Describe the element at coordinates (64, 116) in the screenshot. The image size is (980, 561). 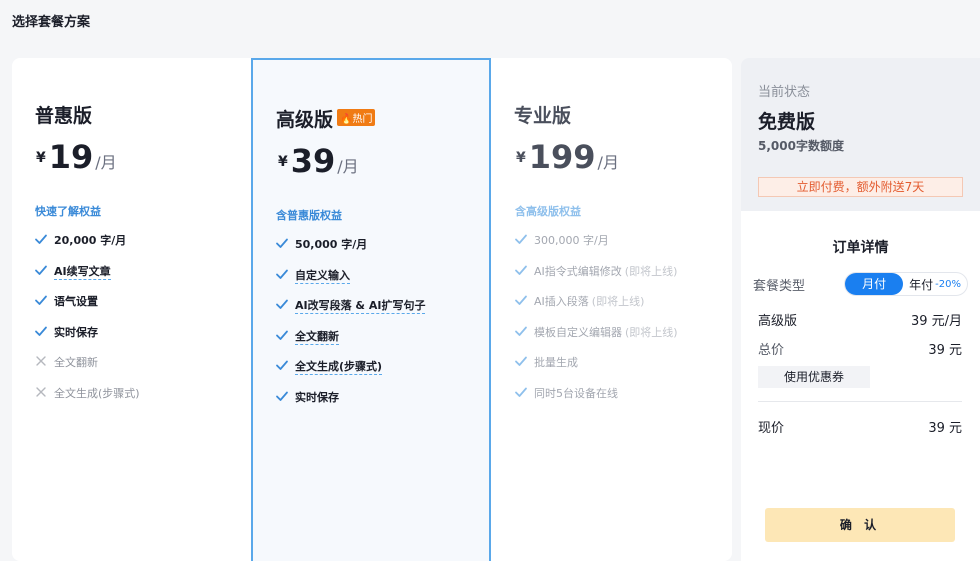
I see `plan-name: 普惠版` at that location.